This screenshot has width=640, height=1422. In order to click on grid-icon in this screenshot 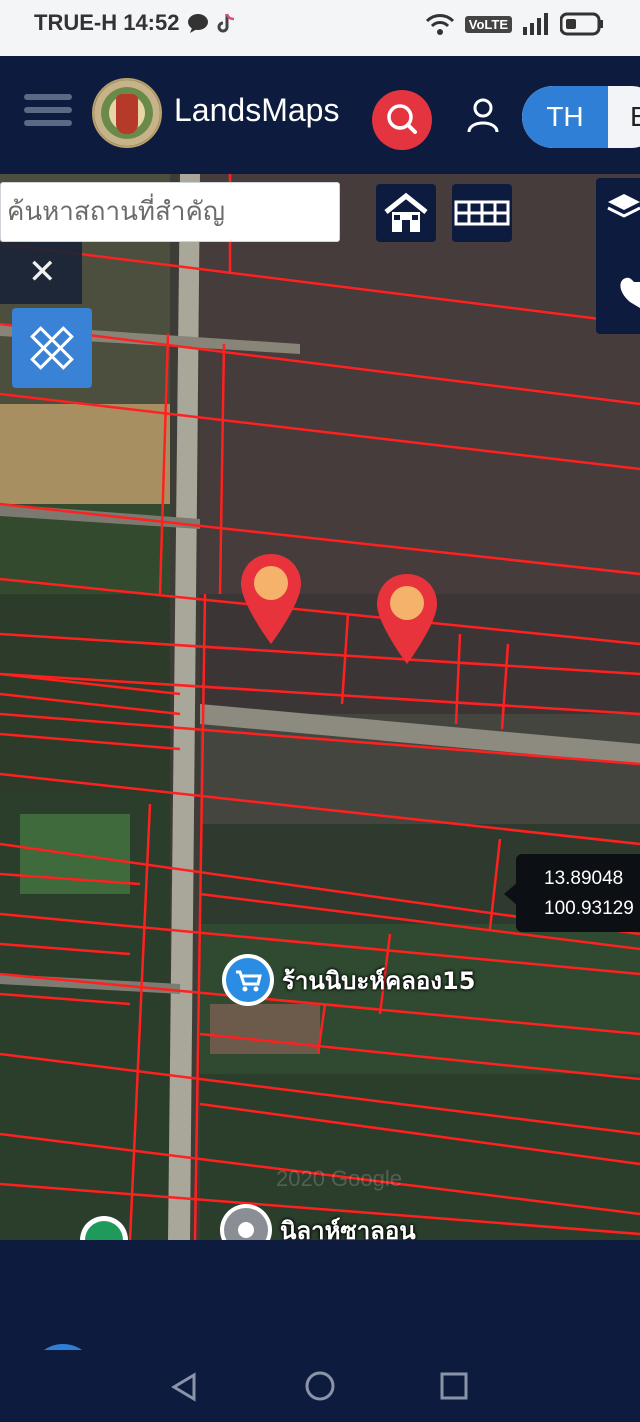, I will do `click(482, 213)`.